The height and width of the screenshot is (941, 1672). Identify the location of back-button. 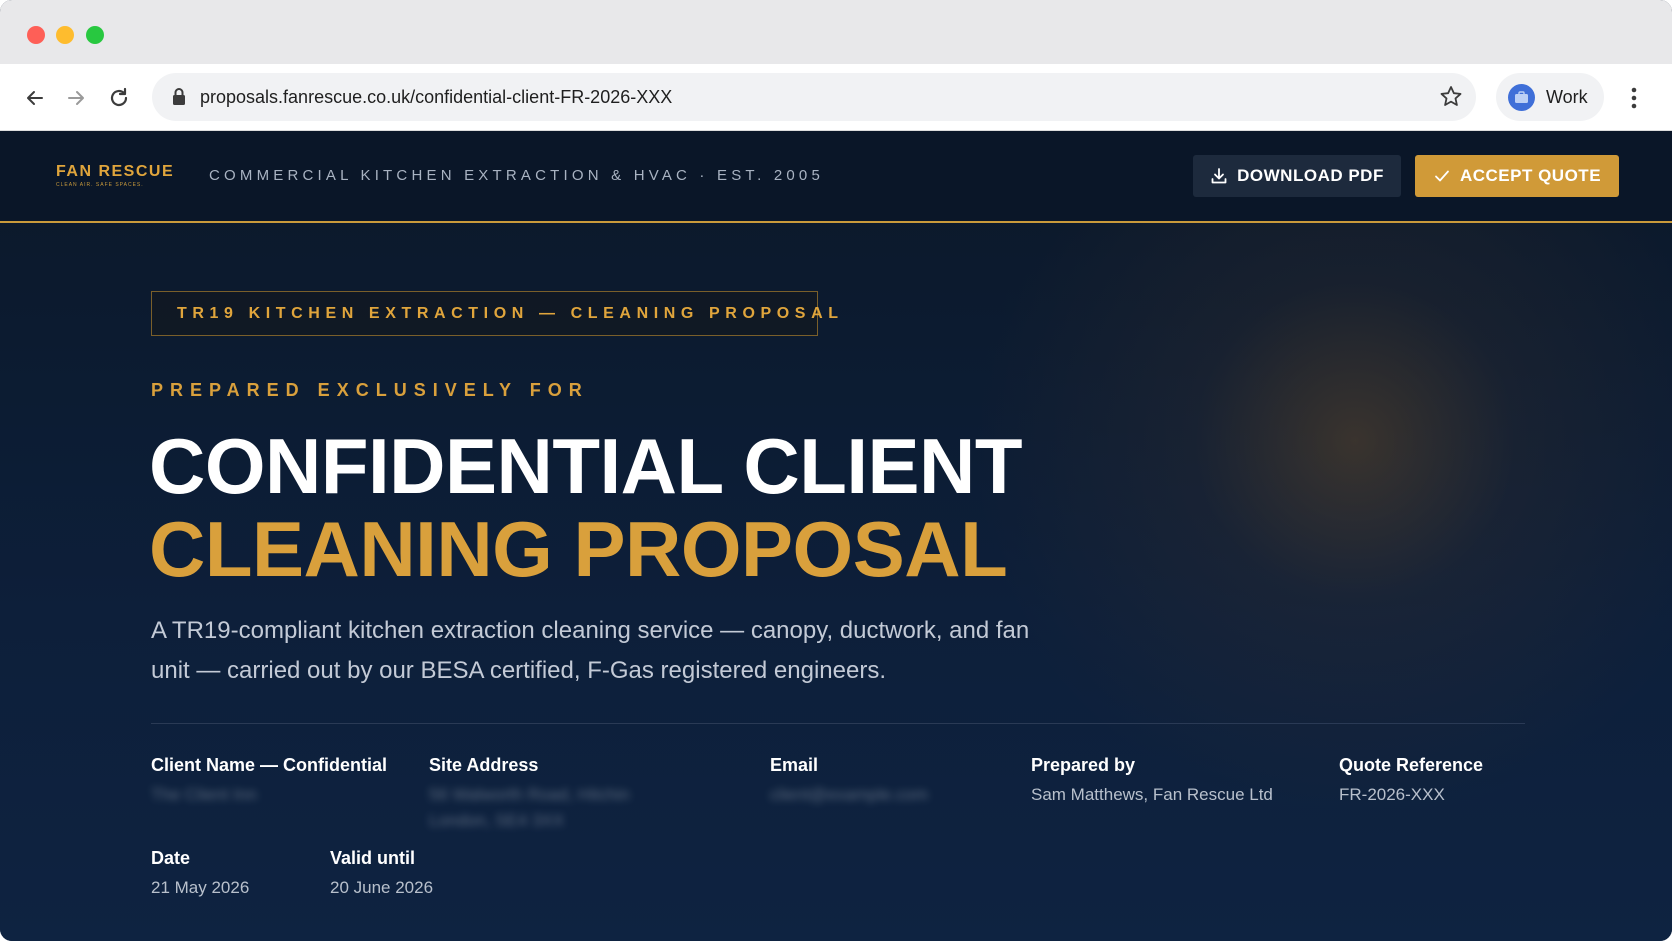
(35, 98).